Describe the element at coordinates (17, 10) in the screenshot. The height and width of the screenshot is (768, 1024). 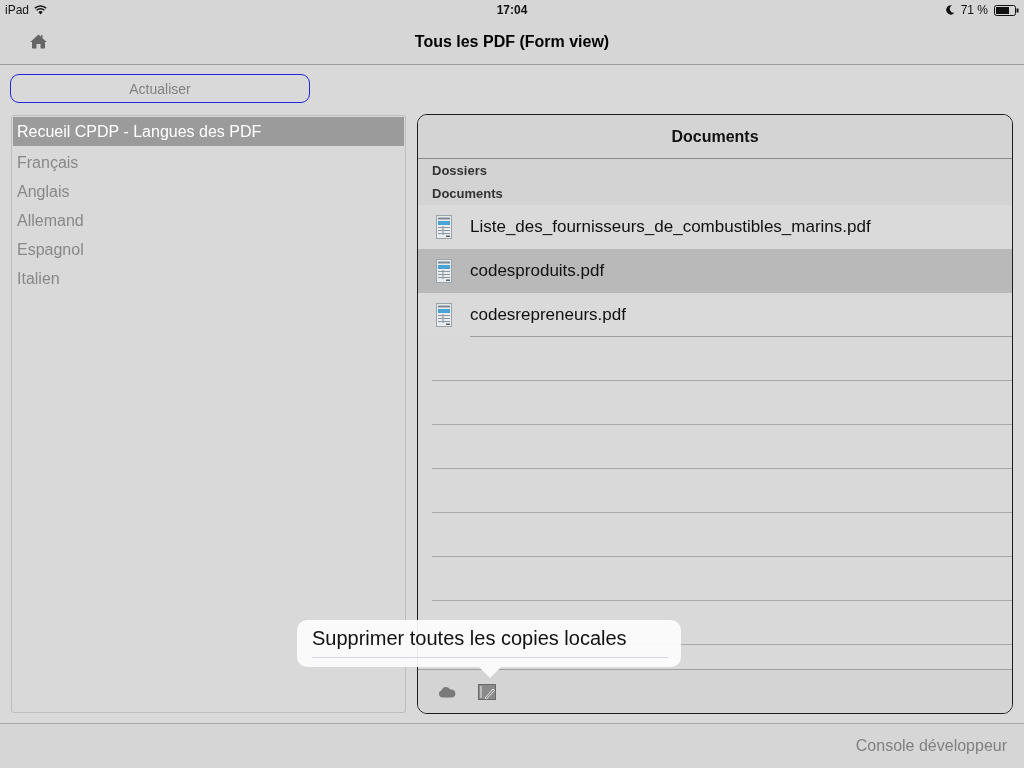
I see `device-label: iPad` at that location.